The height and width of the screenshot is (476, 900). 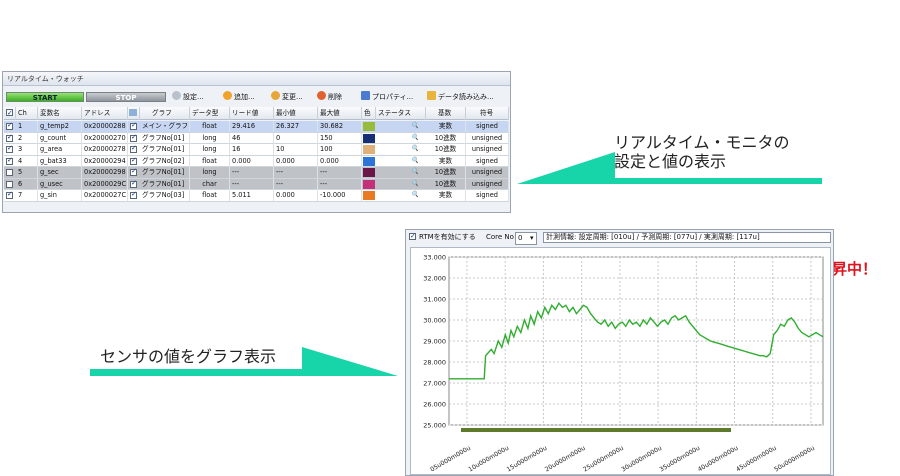 I want to click on cell-sign: signed, so click(x=487, y=126).